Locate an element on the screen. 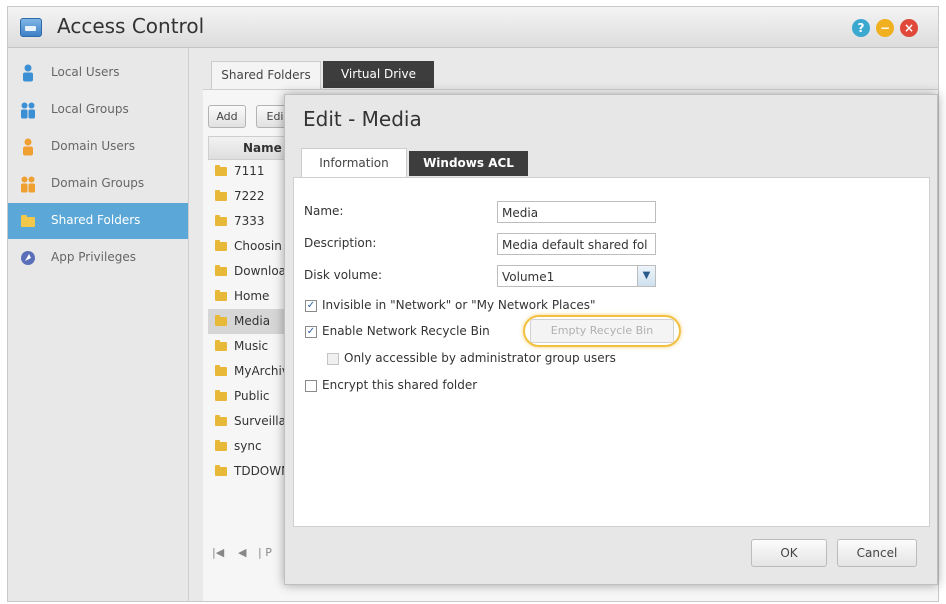 This screenshot has width=946, height=604. sidebar-item-local-users: Local Users is located at coordinates (98, 73).